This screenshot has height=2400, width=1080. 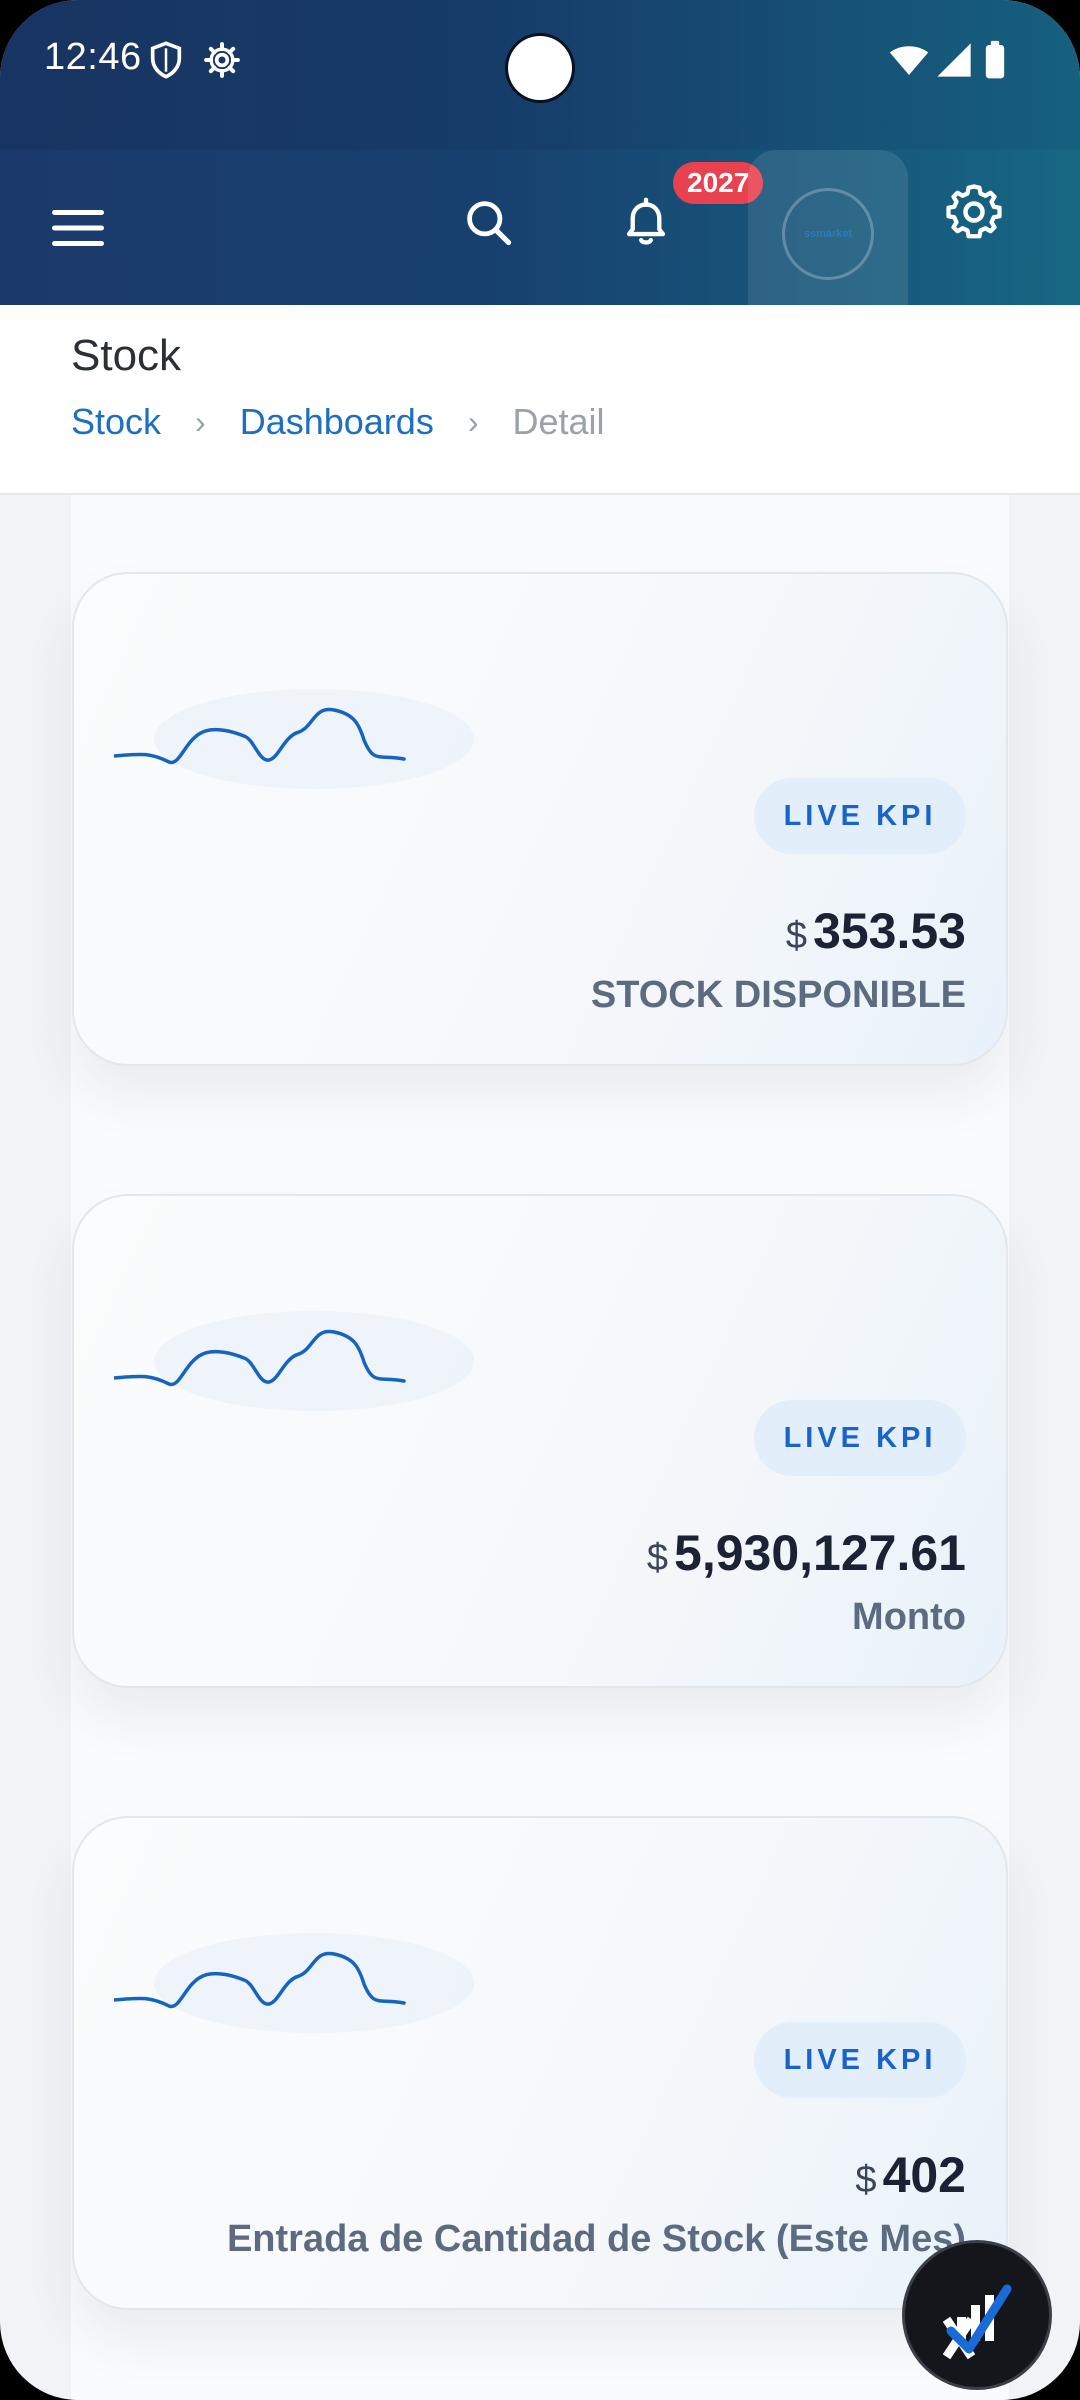 I want to click on avatar: ssmarket, so click(x=828, y=234).